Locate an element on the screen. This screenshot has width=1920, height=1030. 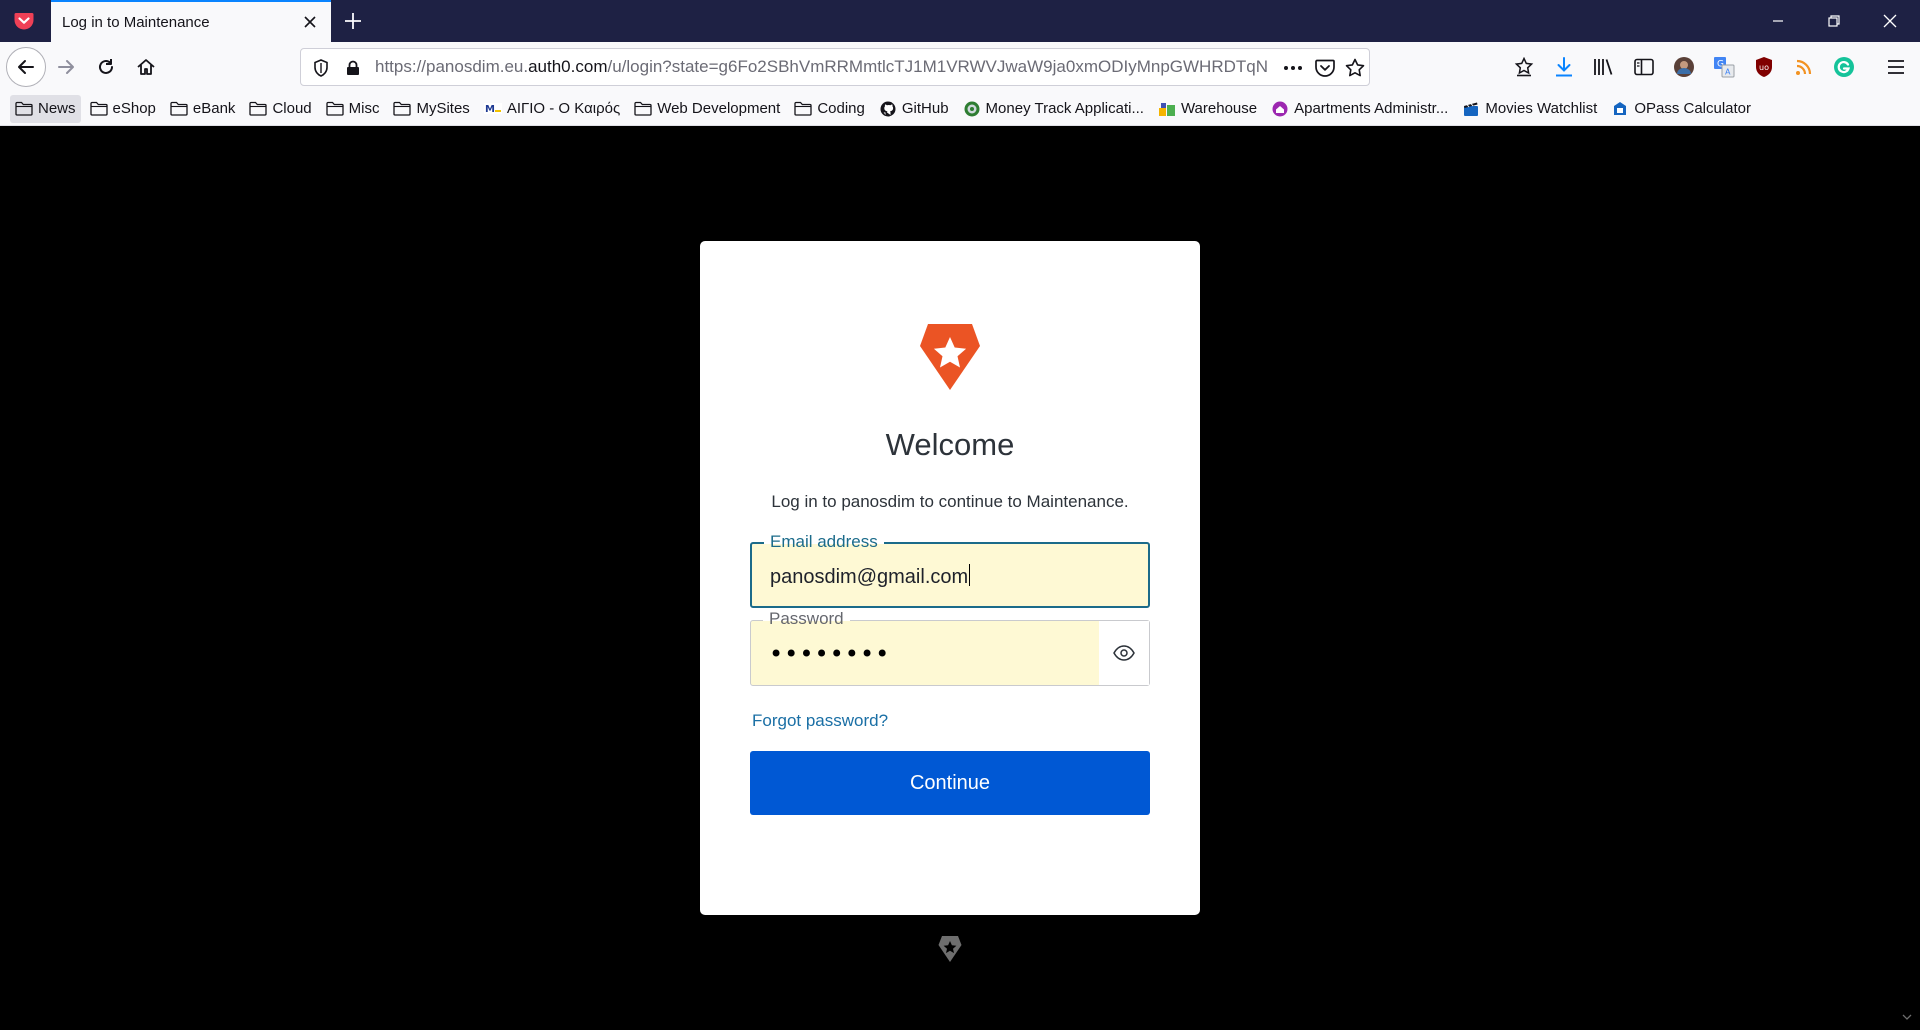
bookmark-label: Warehouse is located at coordinates (1219, 108).